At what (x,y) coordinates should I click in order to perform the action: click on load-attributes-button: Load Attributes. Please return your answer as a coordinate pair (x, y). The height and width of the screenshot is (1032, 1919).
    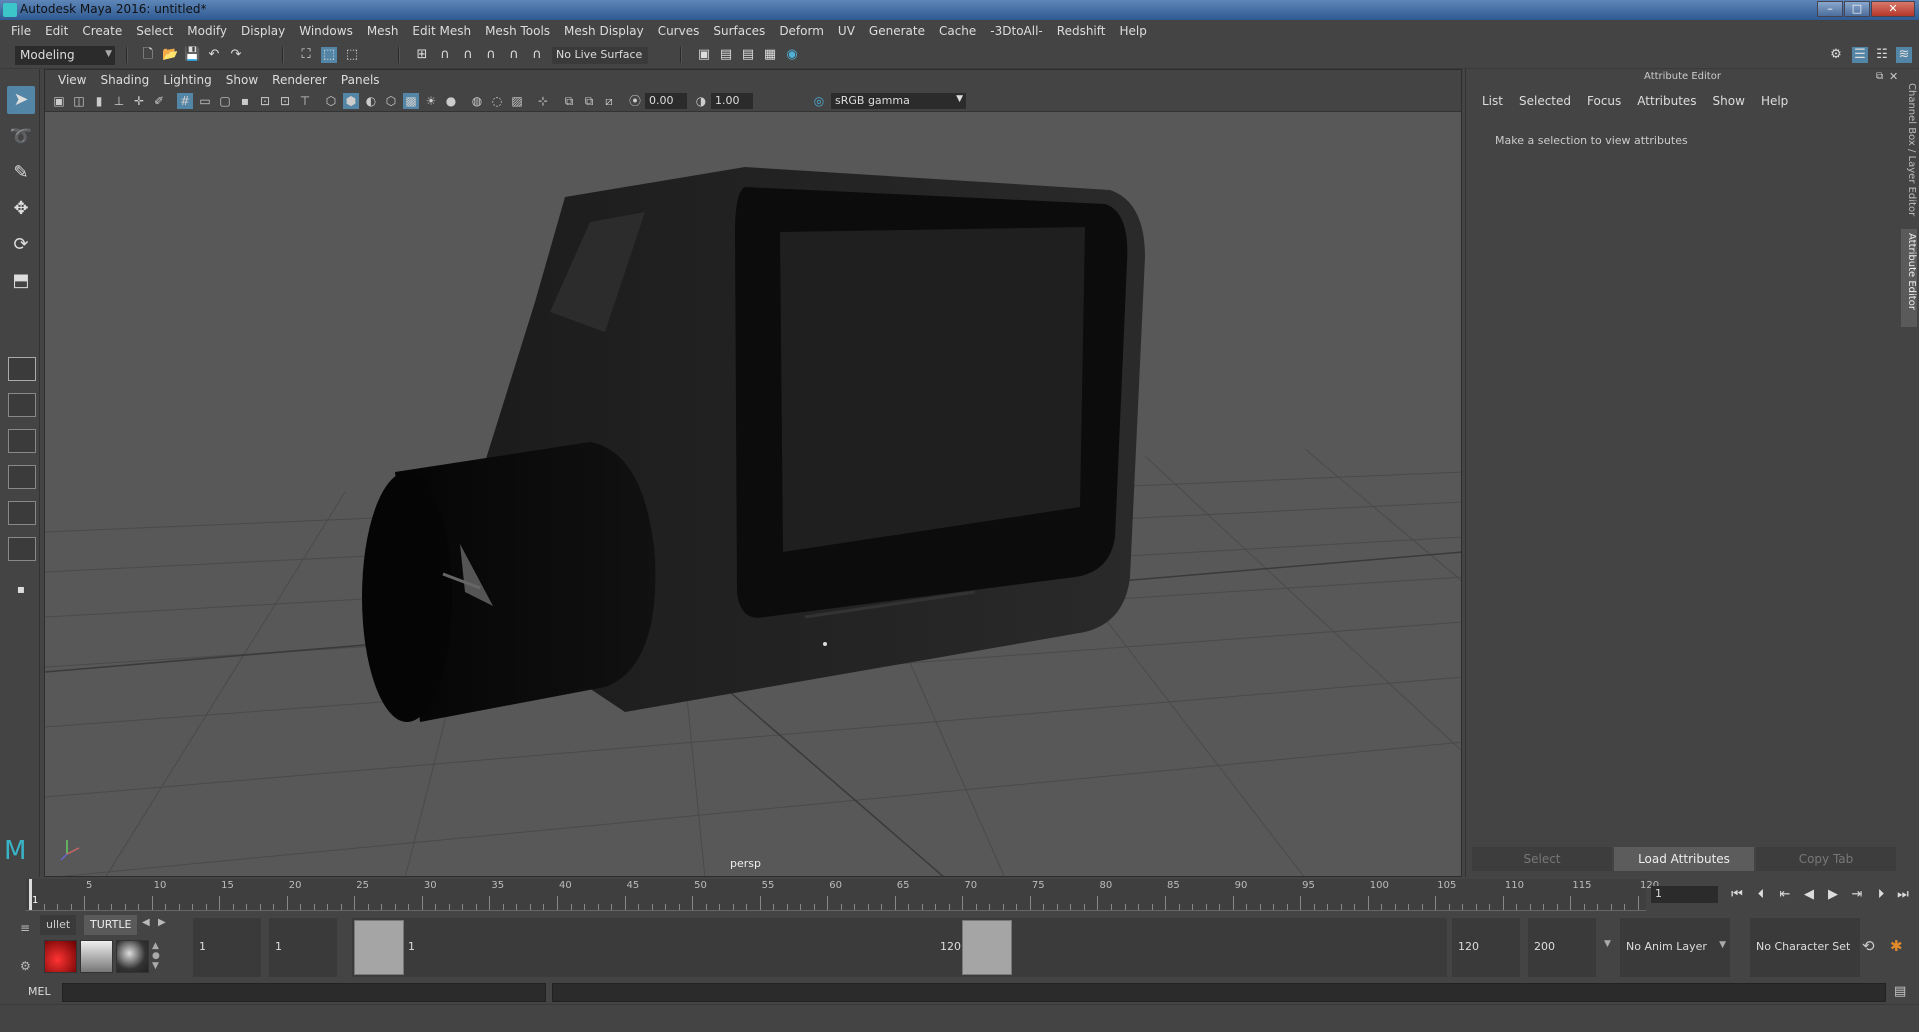
    Looking at the image, I should click on (1684, 859).